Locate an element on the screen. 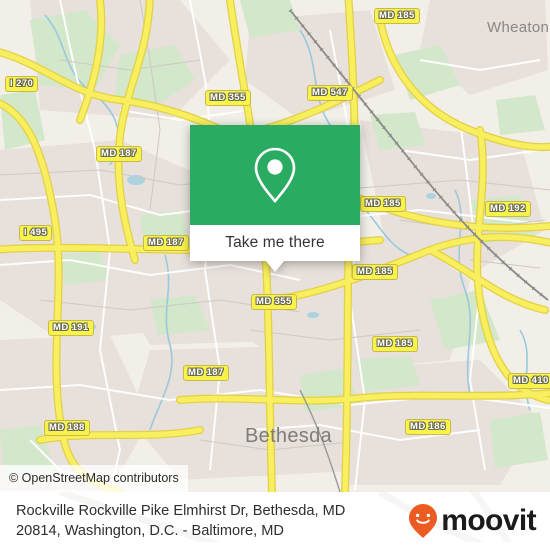 Image resolution: width=550 pixels, height=550 pixels. road-shield: MD 410 is located at coordinates (529, 381).